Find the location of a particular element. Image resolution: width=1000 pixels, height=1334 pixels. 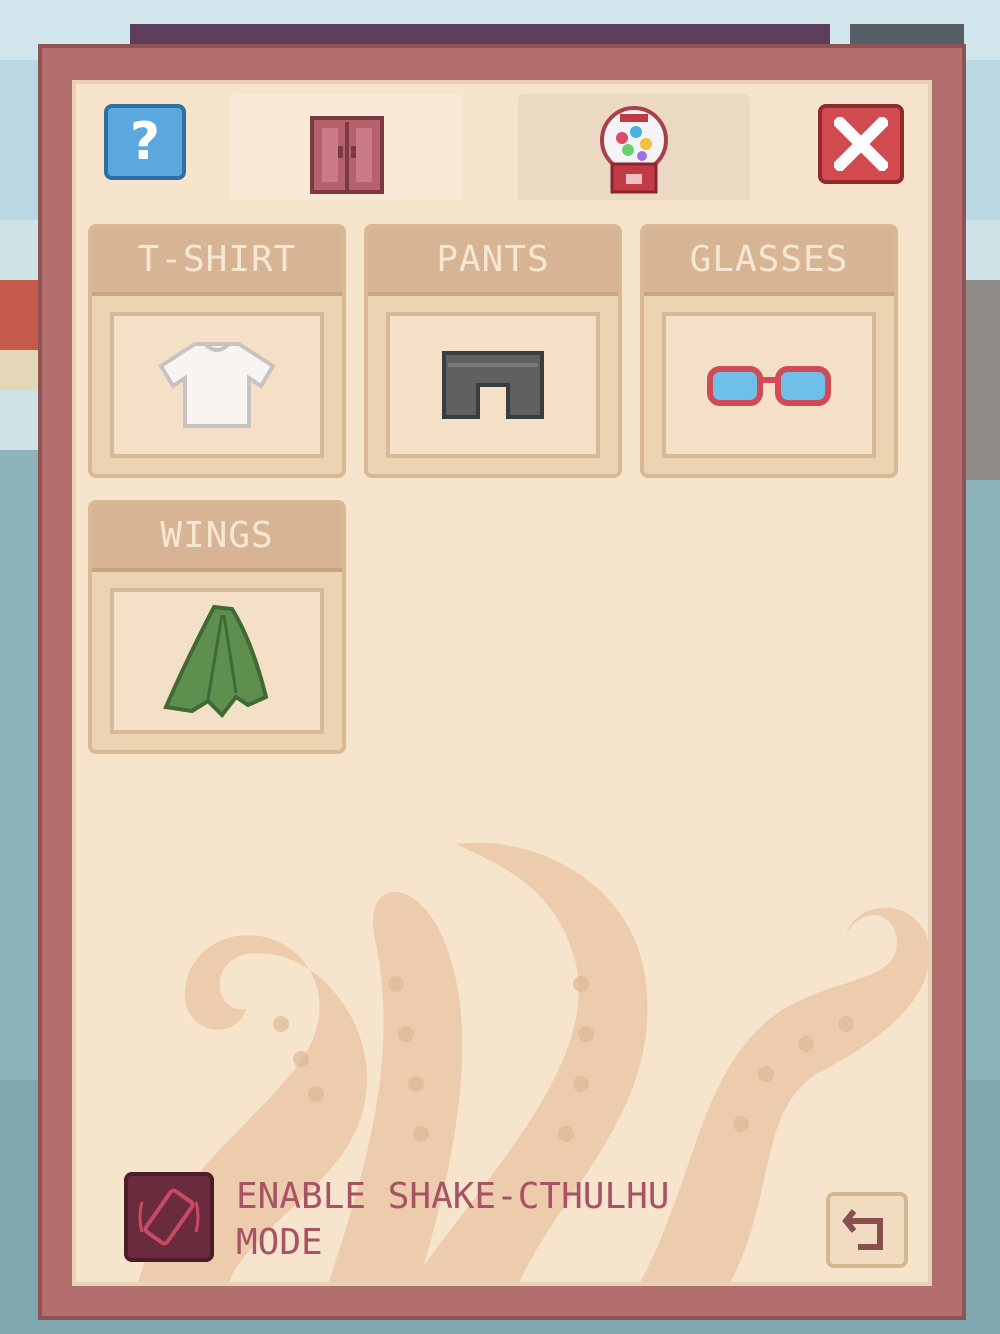

close-icon is located at coordinates (861, 144).